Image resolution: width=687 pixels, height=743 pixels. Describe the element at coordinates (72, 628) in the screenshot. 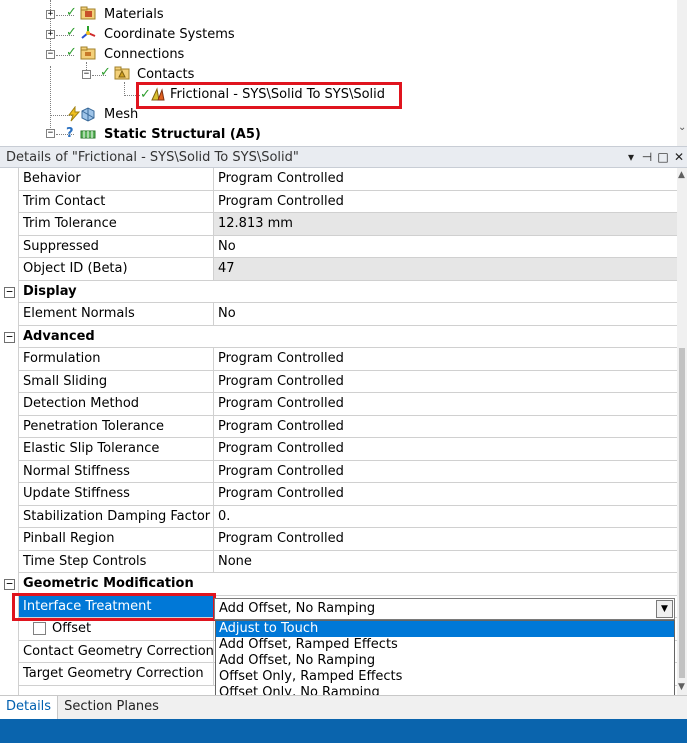

I see `property-name-label: Offset` at that location.